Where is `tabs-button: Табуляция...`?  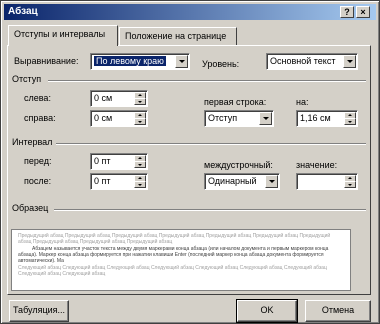 tabs-button: Табуляция... is located at coordinates (39, 311).